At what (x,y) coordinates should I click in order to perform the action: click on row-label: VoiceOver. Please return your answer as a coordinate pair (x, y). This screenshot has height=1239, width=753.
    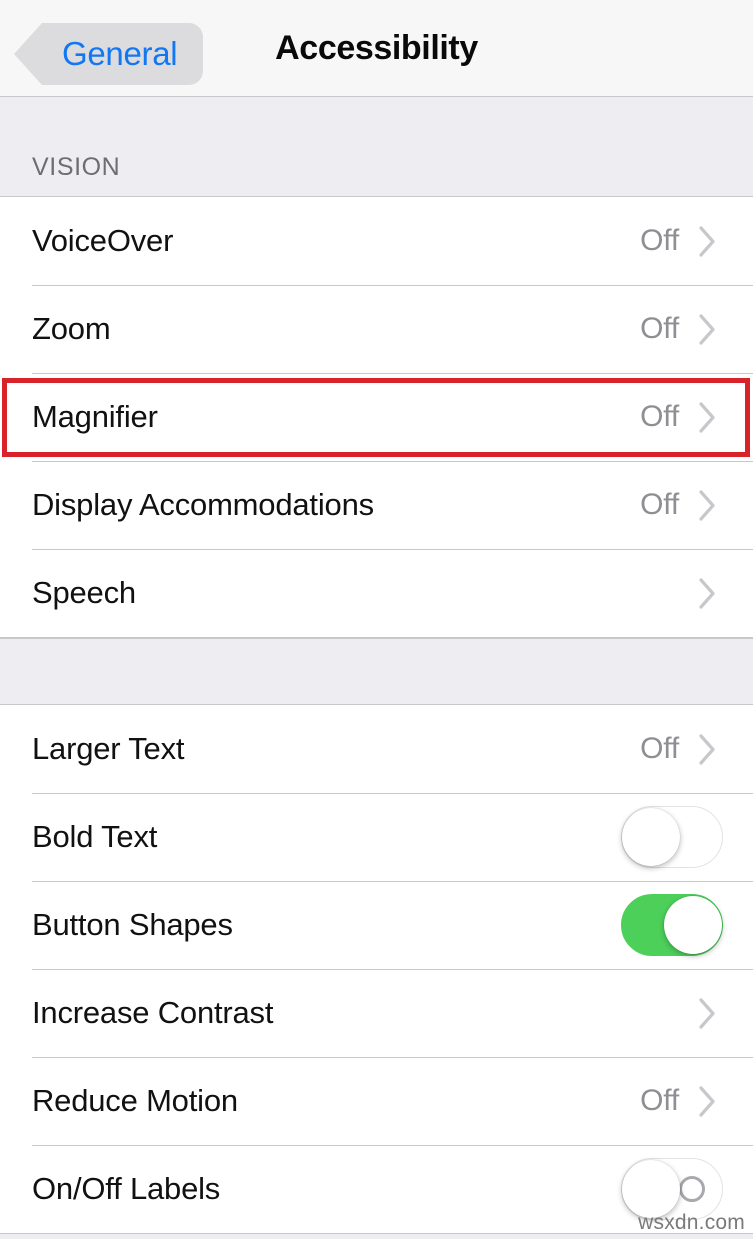
    Looking at the image, I should click on (103, 240).